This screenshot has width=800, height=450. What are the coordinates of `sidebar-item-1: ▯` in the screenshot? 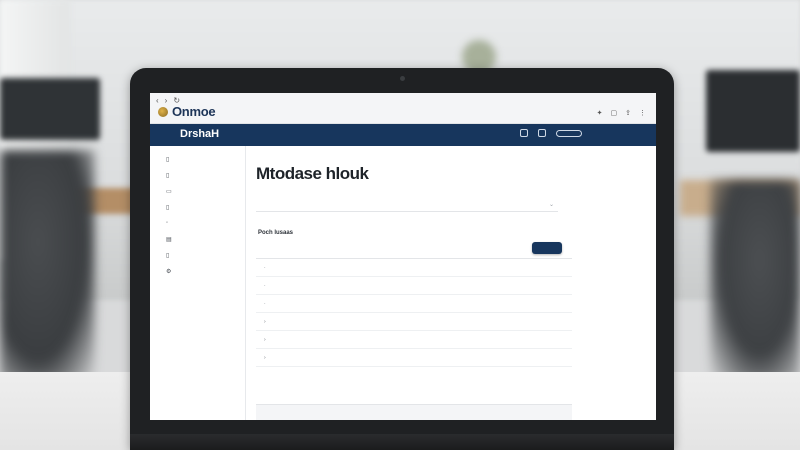 It's located at (173, 159).